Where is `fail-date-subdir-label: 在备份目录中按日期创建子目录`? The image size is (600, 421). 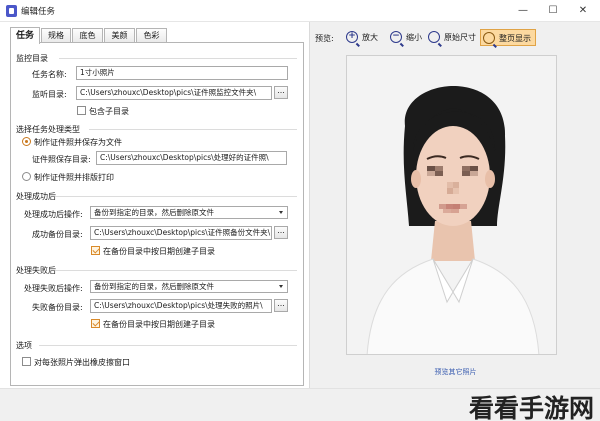 fail-date-subdir-label: 在备份目录中按日期创建子目录 is located at coordinates (159, 324).